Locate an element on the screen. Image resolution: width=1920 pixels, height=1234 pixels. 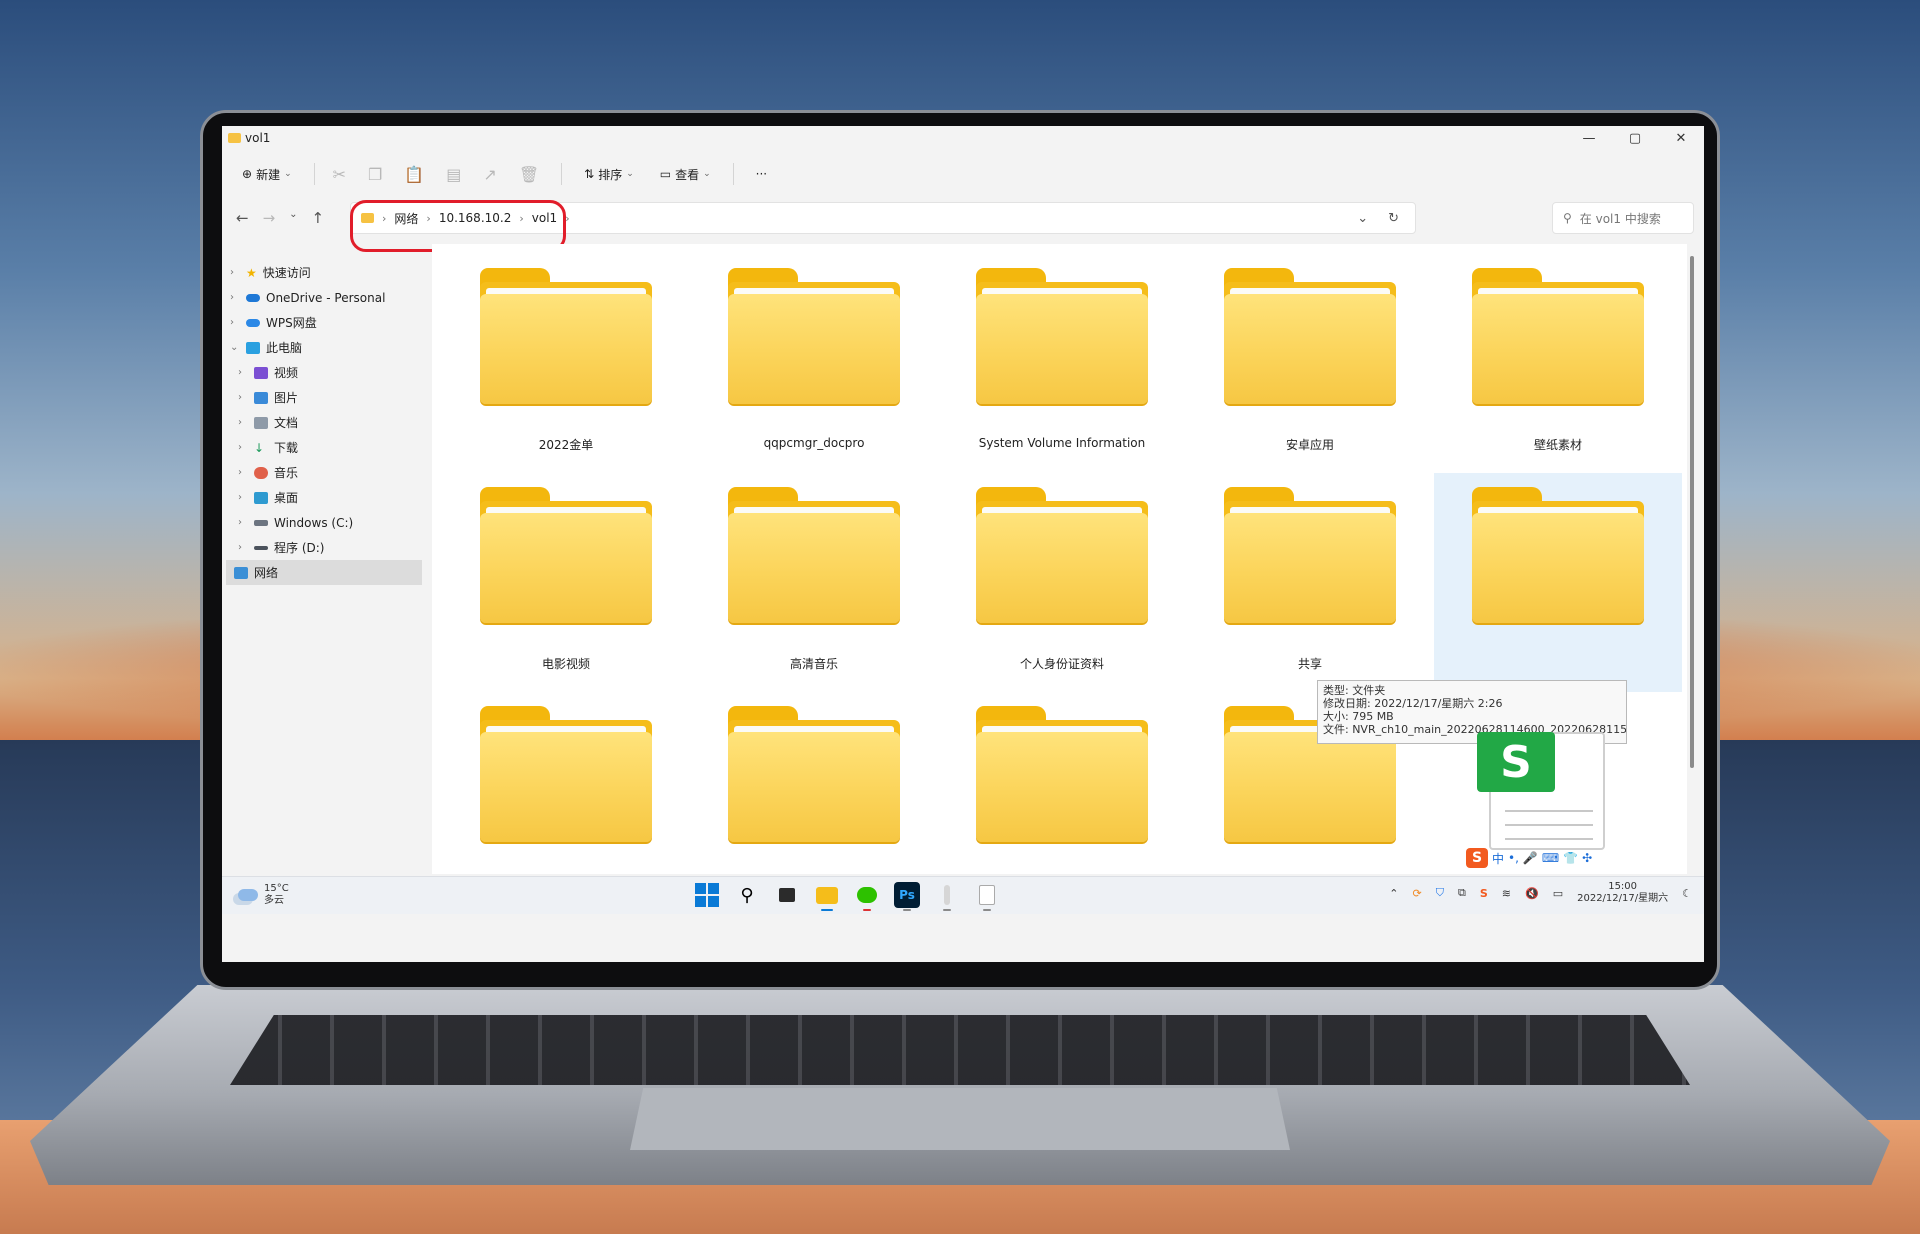
notification-icon: ☾ is located at coordinates (1687, 893).